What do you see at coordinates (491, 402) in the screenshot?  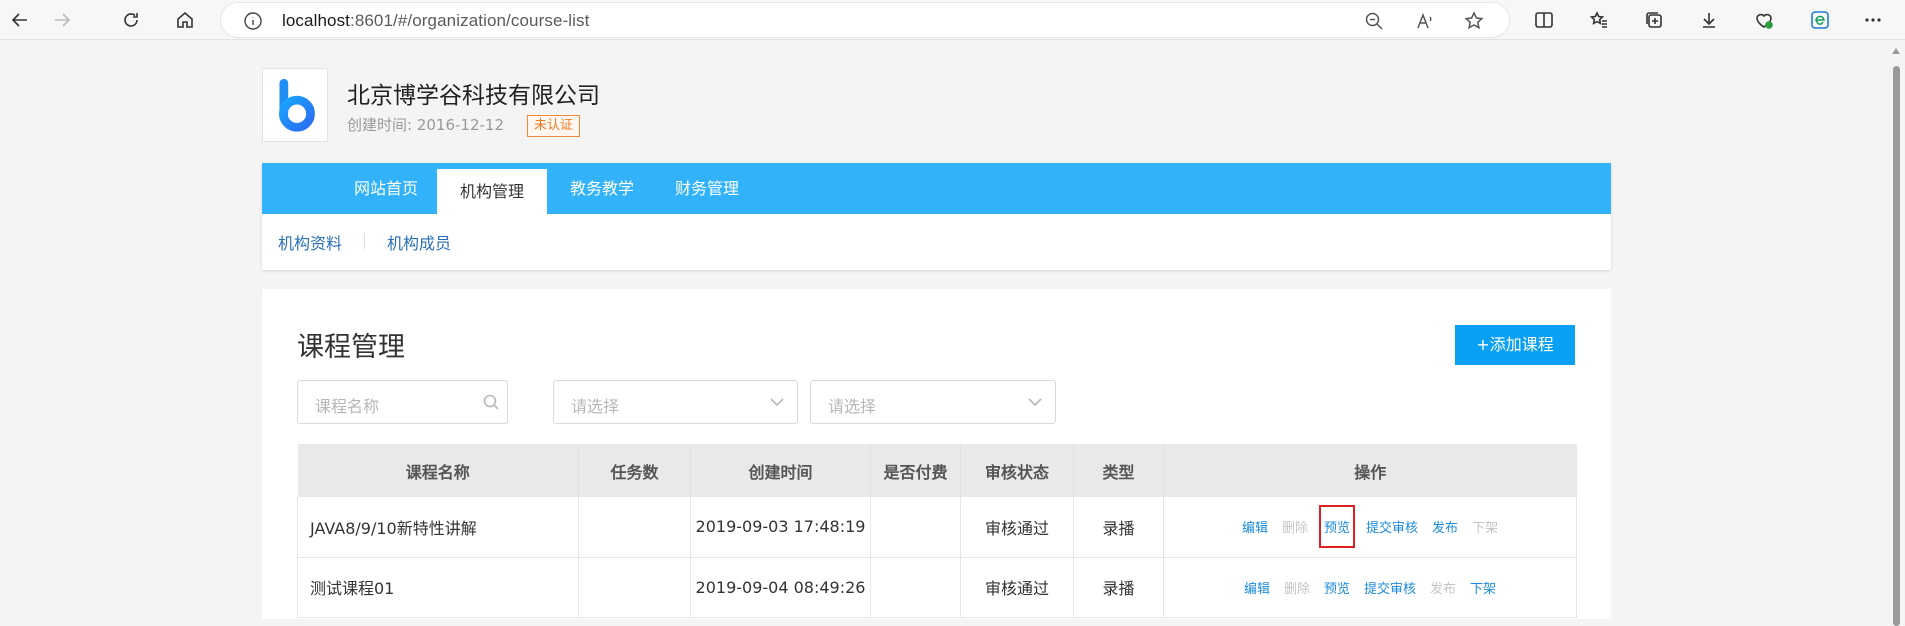 I see `search-icon` at bounding box center [491, 402].